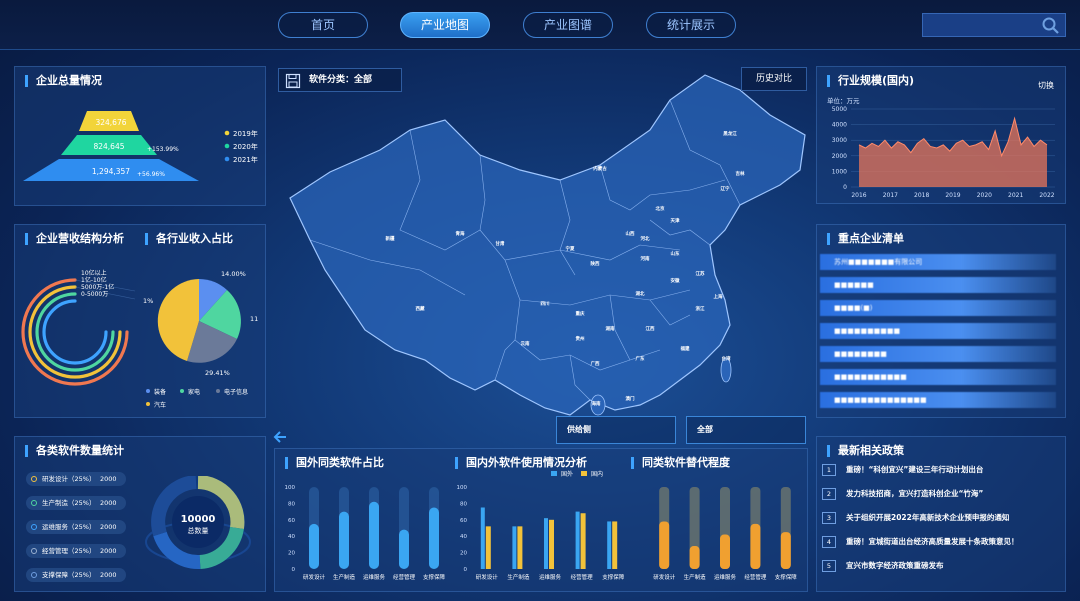 This screenshot has height=601, width=1080. Describe the element at coordinates (839, 140) in the screenshot. I see `y-tick-label: 3000` at that location.